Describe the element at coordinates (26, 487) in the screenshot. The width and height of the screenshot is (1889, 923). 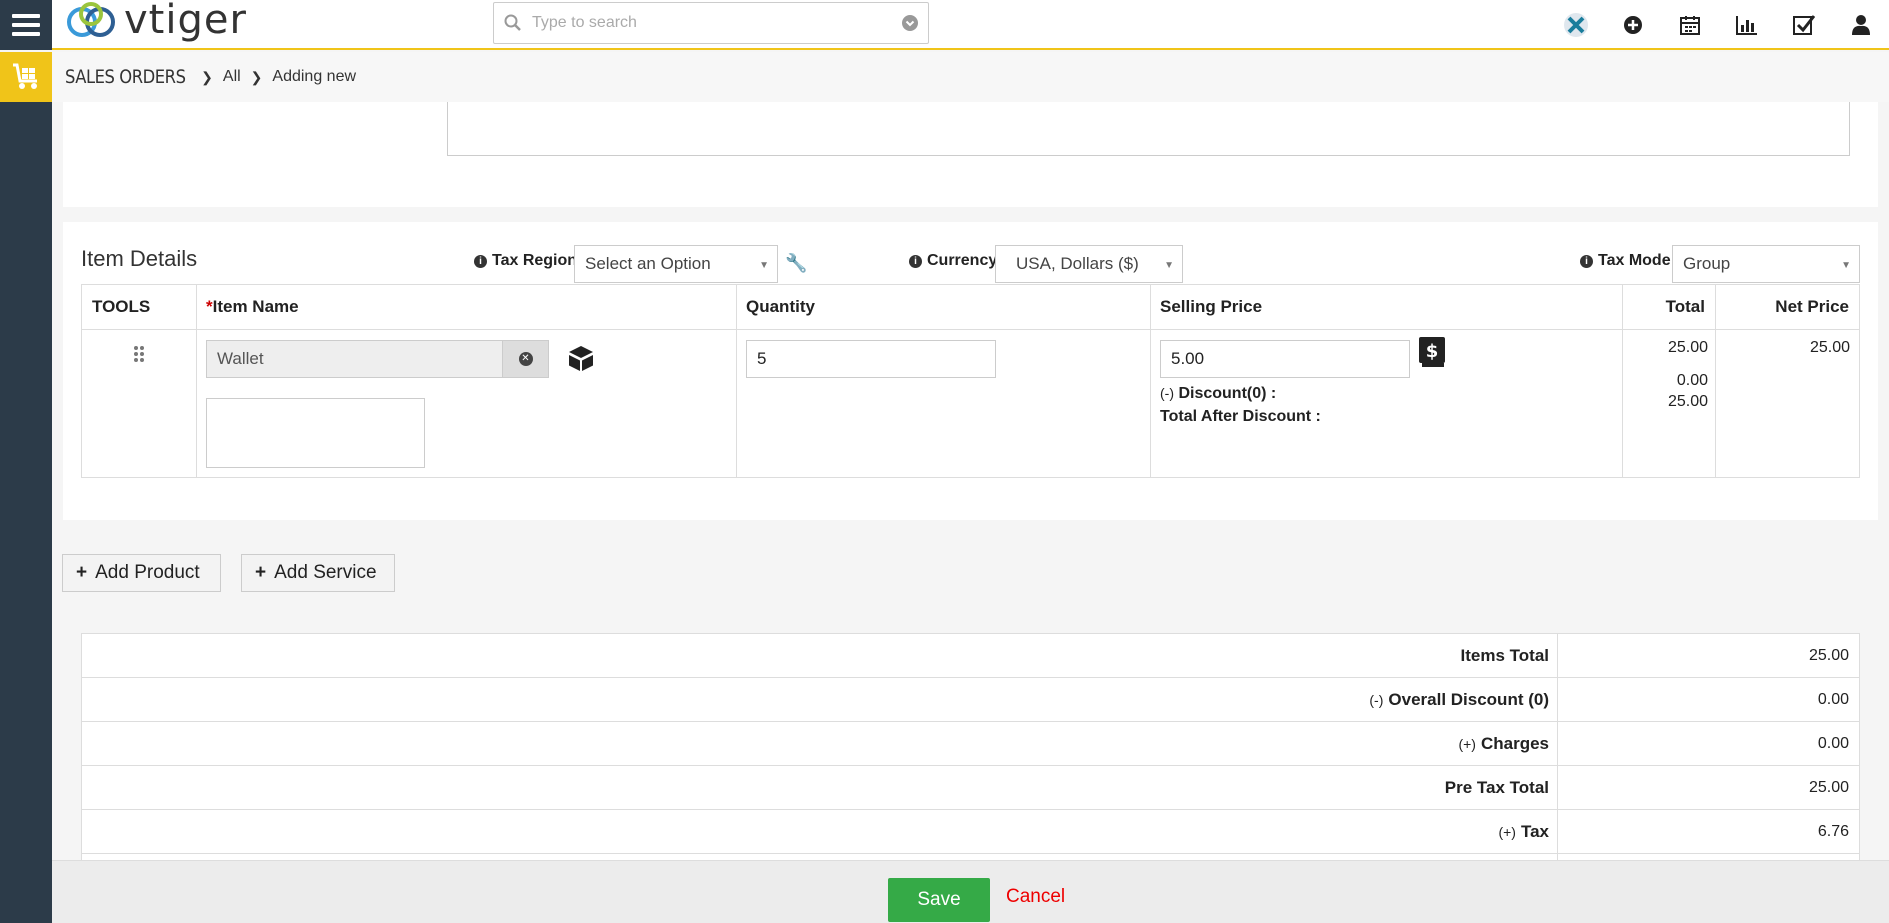
I see `sidebar` at that location.